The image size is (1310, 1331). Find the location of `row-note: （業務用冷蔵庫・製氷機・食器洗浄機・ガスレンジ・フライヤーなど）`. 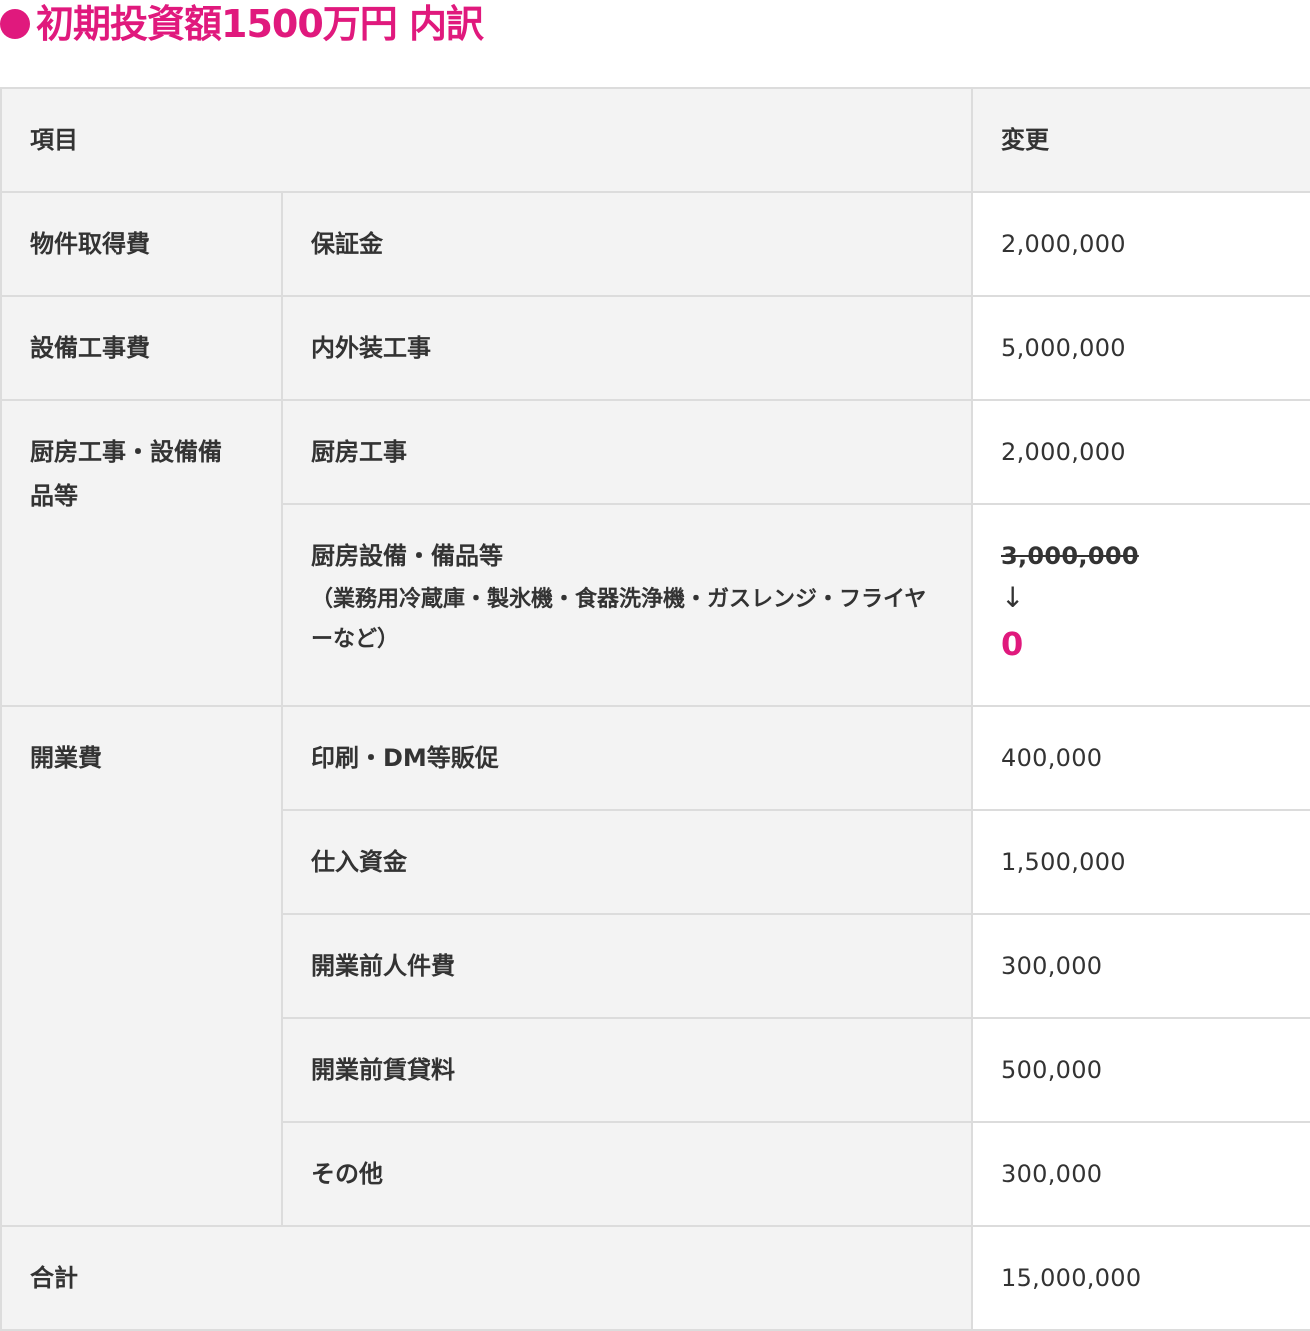

row-note: （業務用冷蔵庫・製氷機・食器洗浄機・ガスレンジ・フライヤーなど） is located at coordinates (619, 619).